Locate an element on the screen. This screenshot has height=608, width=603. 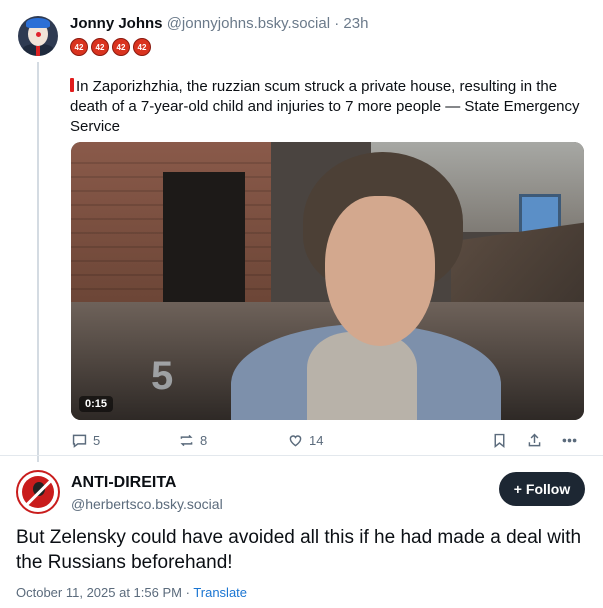
divider is located at coordinates (301, 455).